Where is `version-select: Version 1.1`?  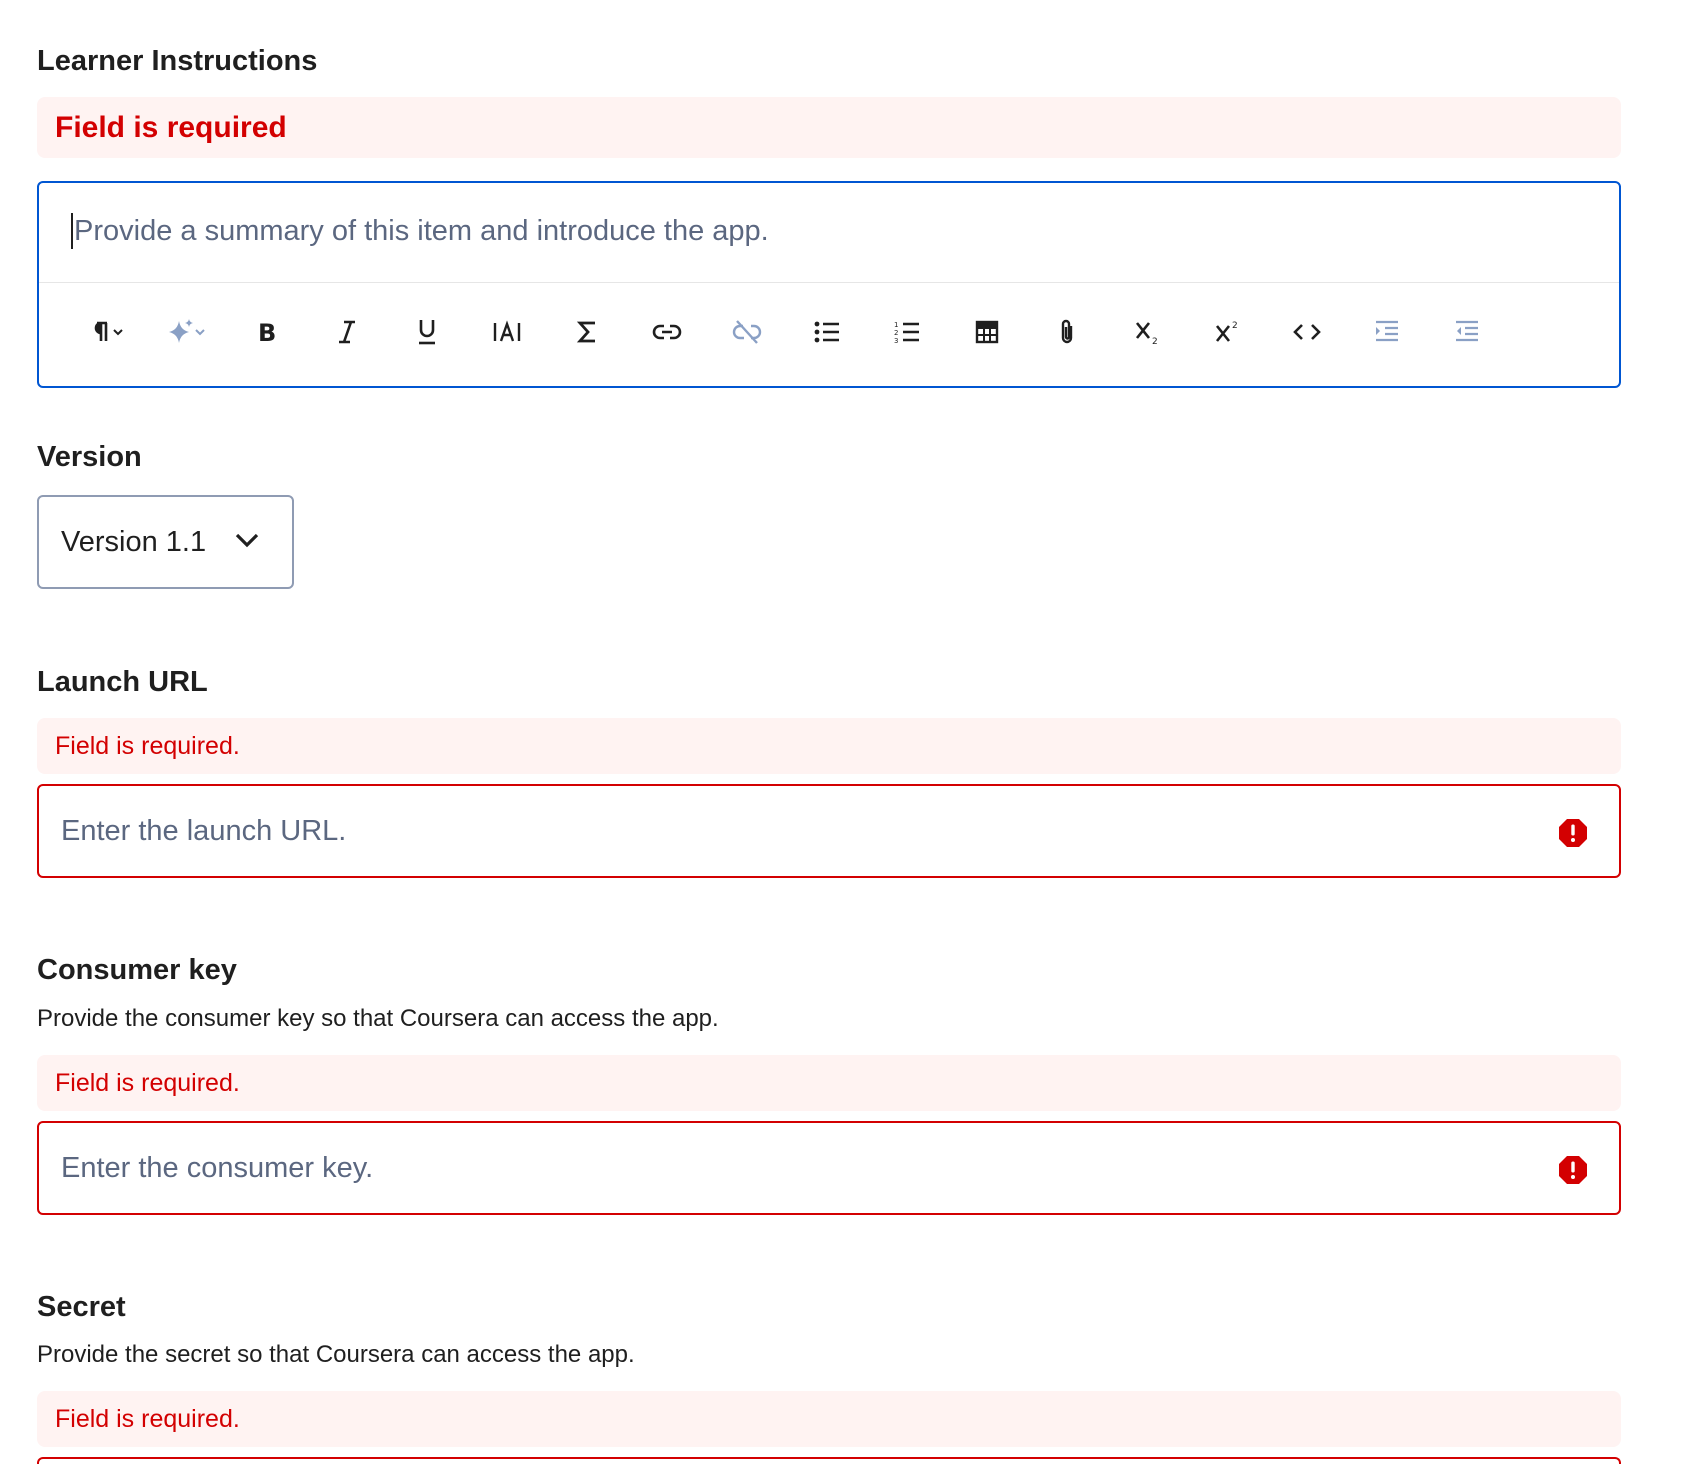 version-select: Version 1.1 is located at coordinates (165, 542).